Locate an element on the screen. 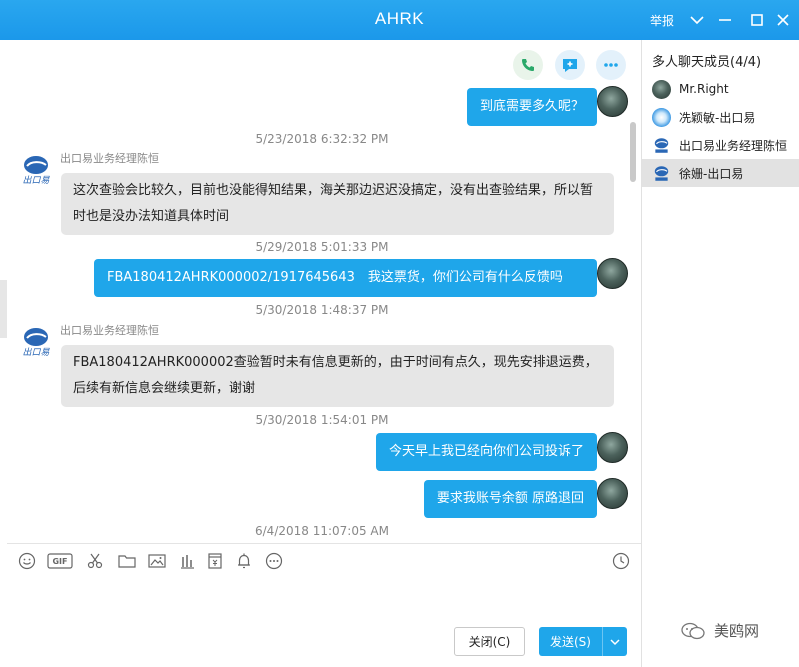 The width and height of the screenshot is (799, 667). gif-icon: GIF is located at coordinates (60, 561).